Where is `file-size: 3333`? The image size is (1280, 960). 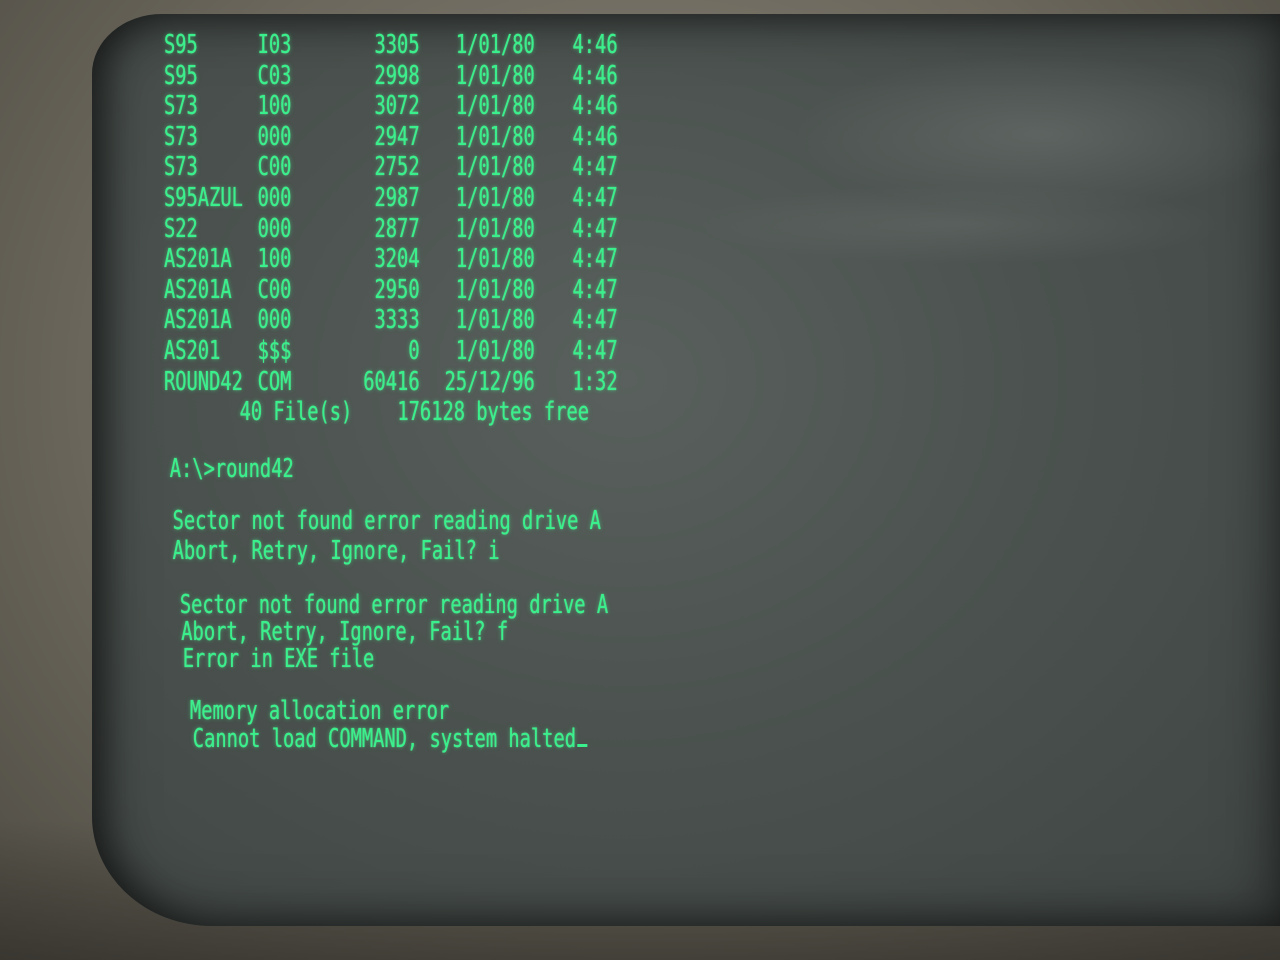
file-size: 3333 is located at coordinates (397, 320).